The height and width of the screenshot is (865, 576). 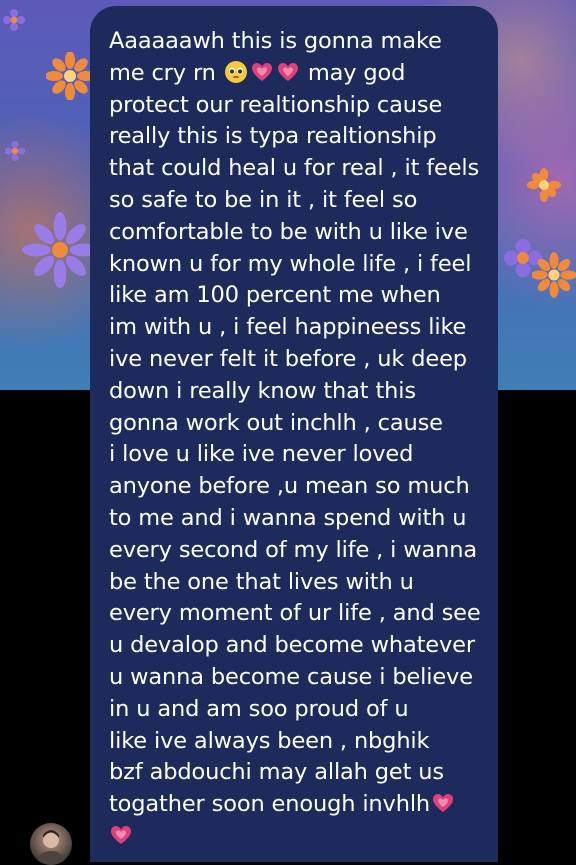 What do you see at coordinates (298, 837) in the screenshot?
I see `message-line` at bounding box center [298, 837].